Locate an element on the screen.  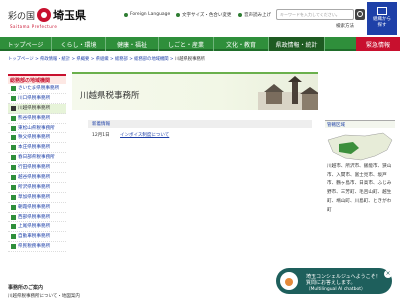
voice-read-link: 音声読み上げ is located at coordinates (254, 15).